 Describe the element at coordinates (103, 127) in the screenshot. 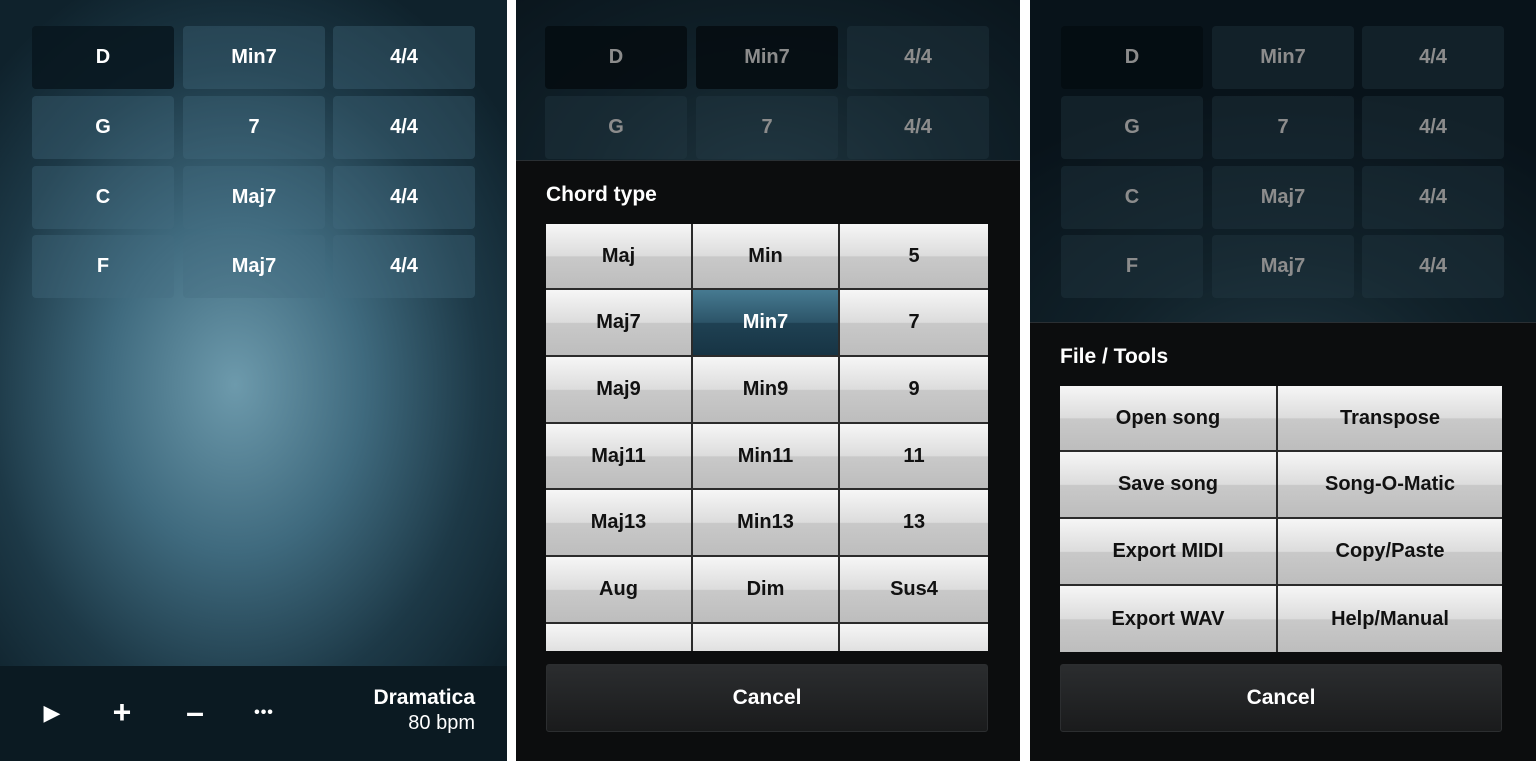

I see `chord-root-cell: G` at that location.